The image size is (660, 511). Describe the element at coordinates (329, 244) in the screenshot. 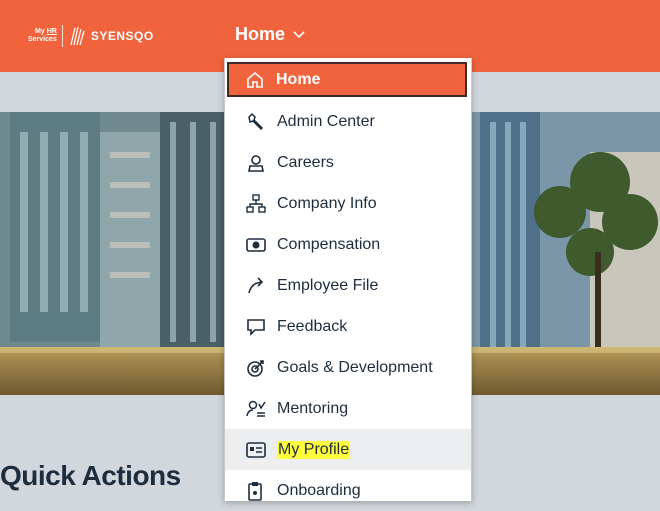

I see `menu-item-label: Compensation` at that location.